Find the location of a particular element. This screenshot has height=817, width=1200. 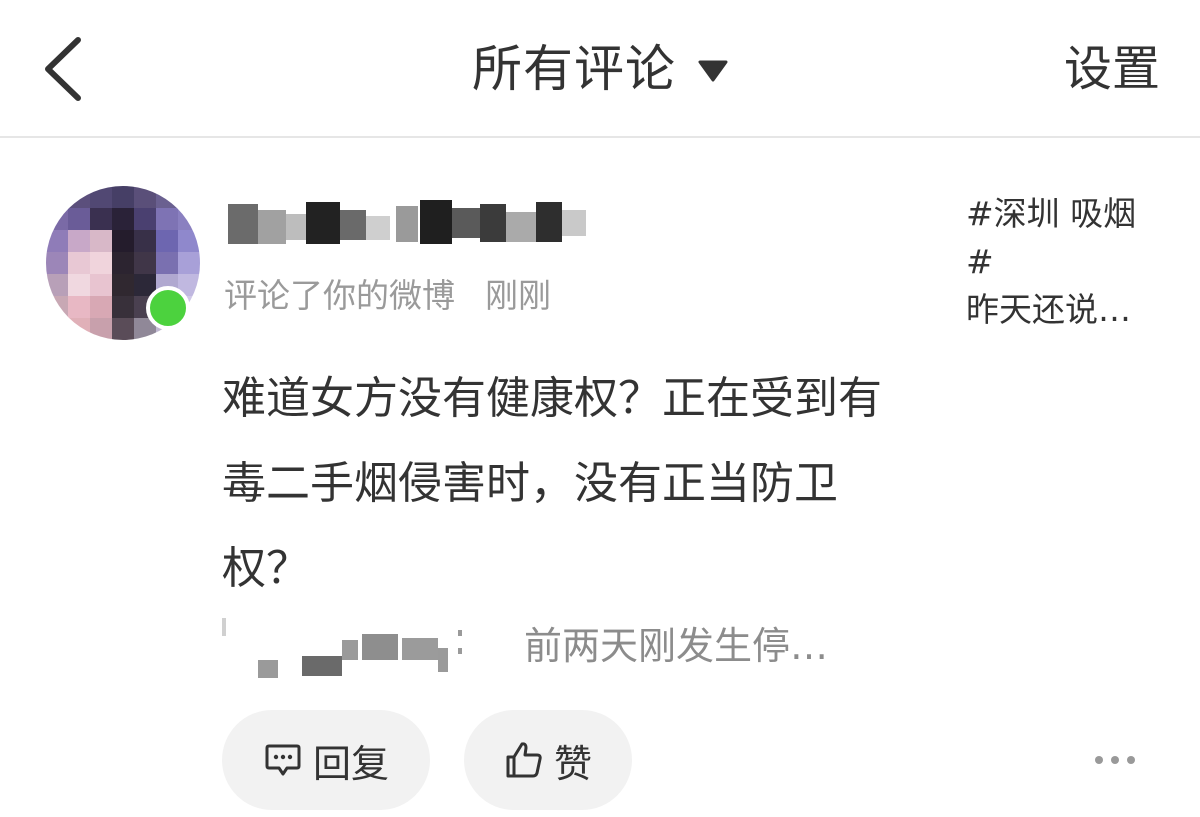

reply-button: 回复 is located at coordinates (326, 760).